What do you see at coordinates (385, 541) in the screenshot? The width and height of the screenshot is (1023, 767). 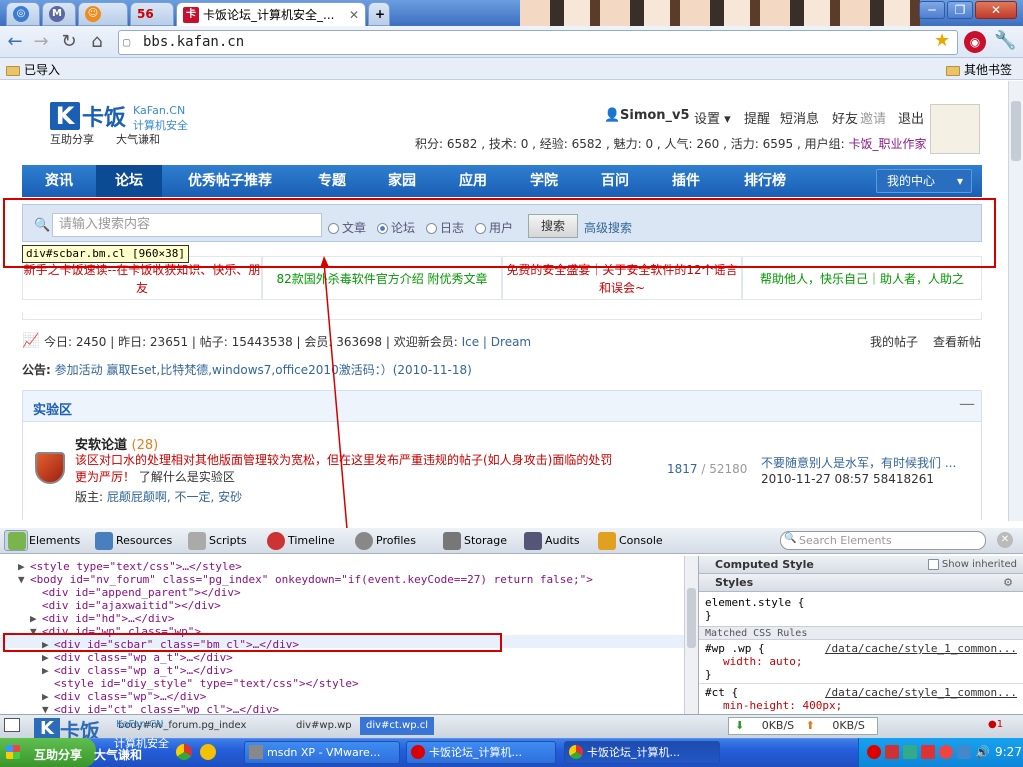 I see `tab-profiles: Profiles` at bounding box center [385, 541].